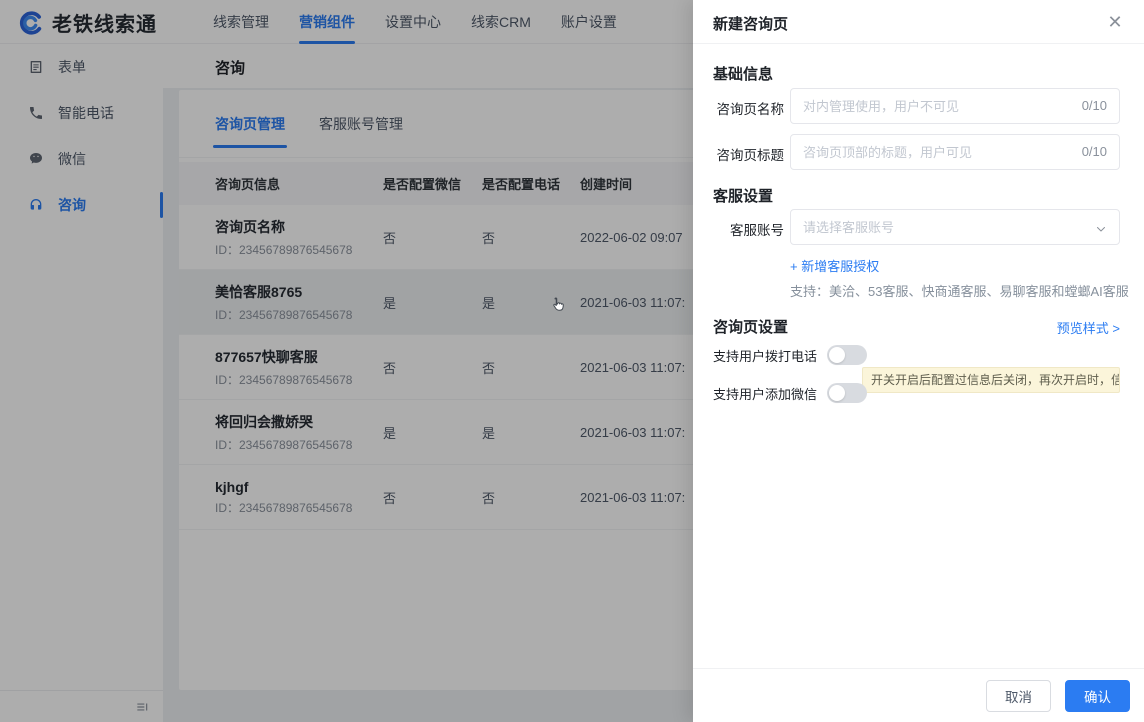 The width and height of the screenshot is (1144, 722). Describe the element at coordinates (918, 695) in the screenshot. I see `drawer-footer: 取消 确认` at that location.